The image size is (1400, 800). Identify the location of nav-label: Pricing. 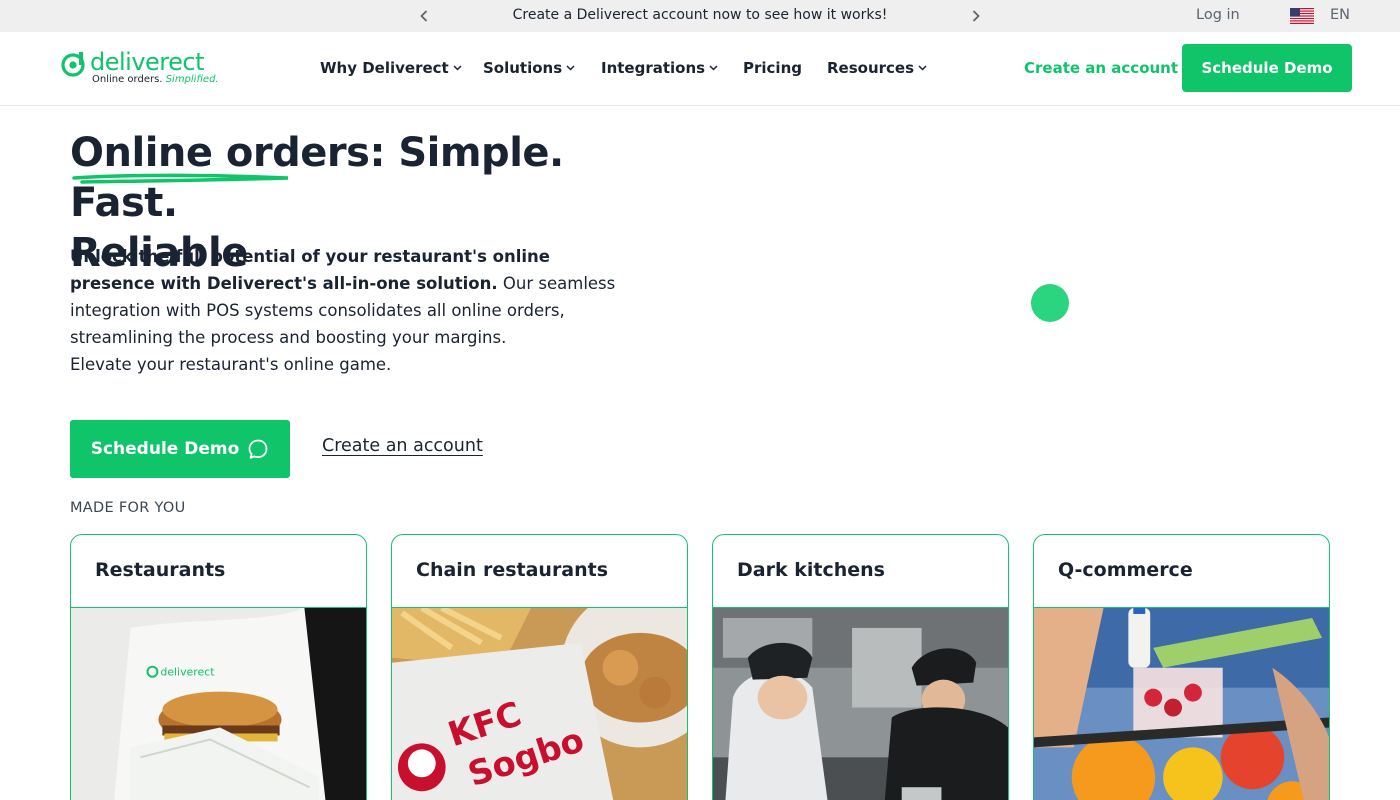
(772, 68).